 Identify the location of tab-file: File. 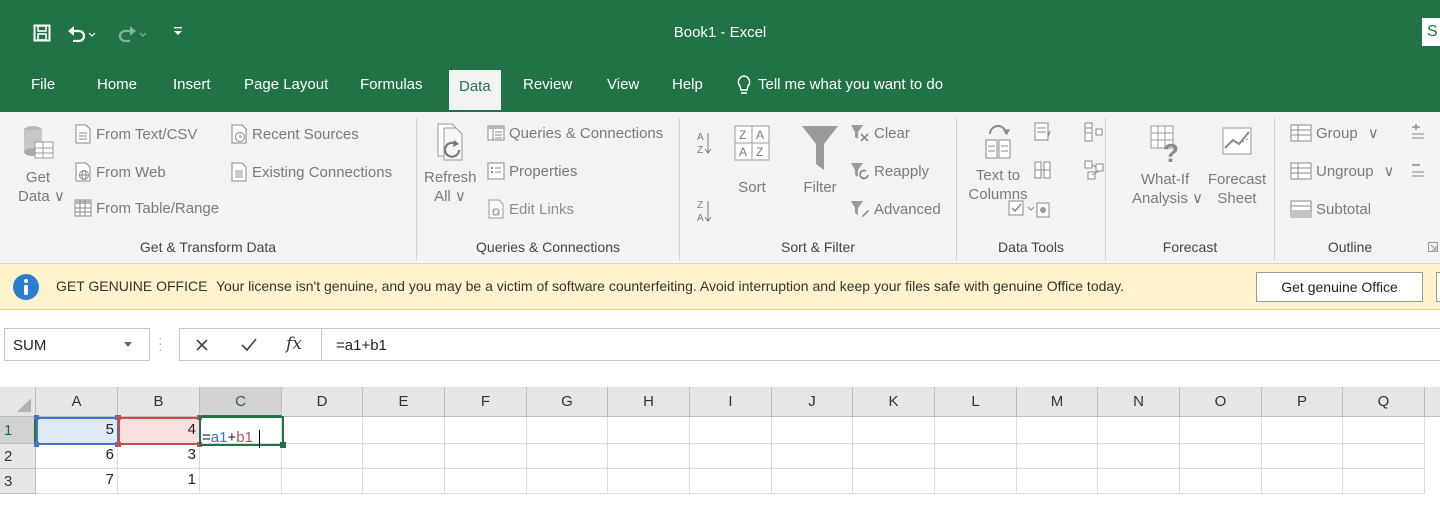
(43, 84).